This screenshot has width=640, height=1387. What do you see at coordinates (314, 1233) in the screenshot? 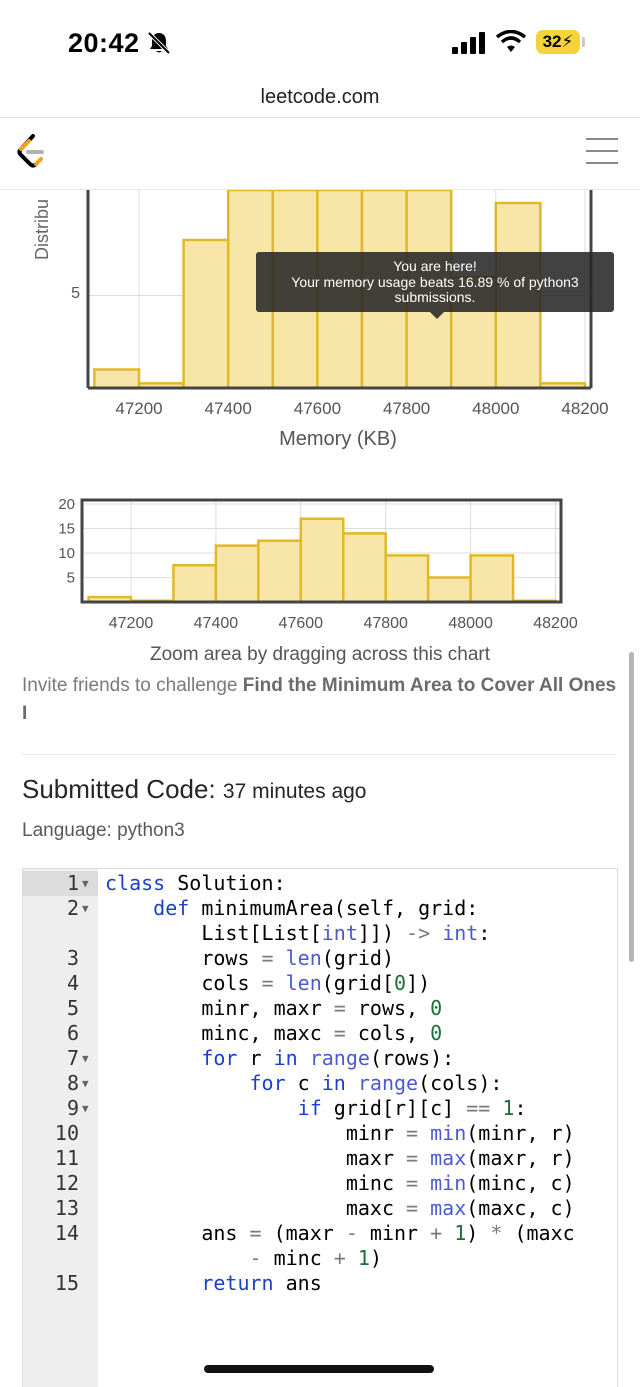
I see `code-line: 14 ans = (maxr - minr + 1) * (maxc` at bounding box center [314, 1233].